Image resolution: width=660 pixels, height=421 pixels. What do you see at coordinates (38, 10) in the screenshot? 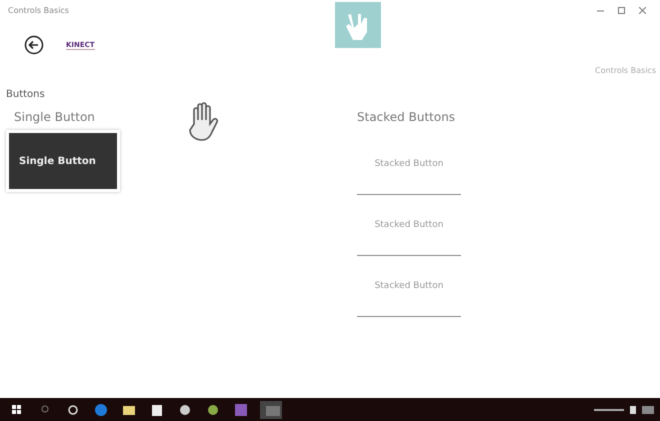
I see `window-title: Controls Basics` at bounding box center [38, 10].